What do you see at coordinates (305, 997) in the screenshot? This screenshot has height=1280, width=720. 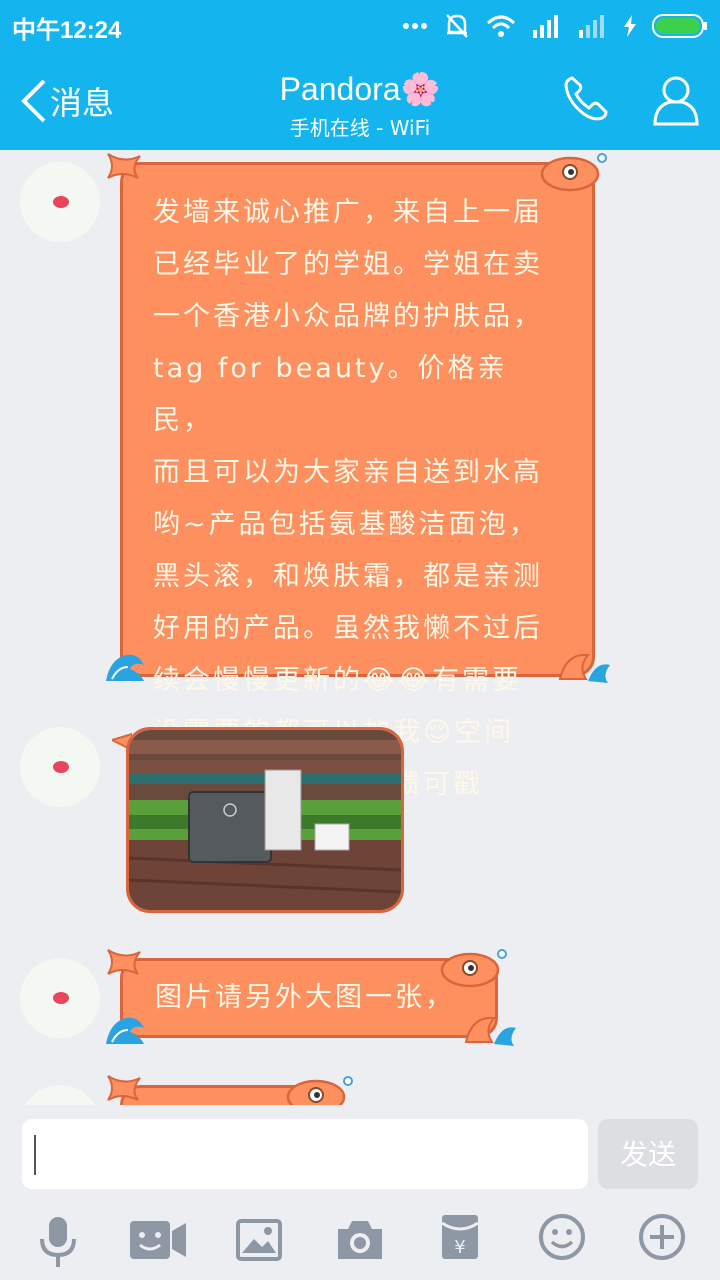 I see `message-text: 图片请另外大图一张，` at bounding box center [305, 997].